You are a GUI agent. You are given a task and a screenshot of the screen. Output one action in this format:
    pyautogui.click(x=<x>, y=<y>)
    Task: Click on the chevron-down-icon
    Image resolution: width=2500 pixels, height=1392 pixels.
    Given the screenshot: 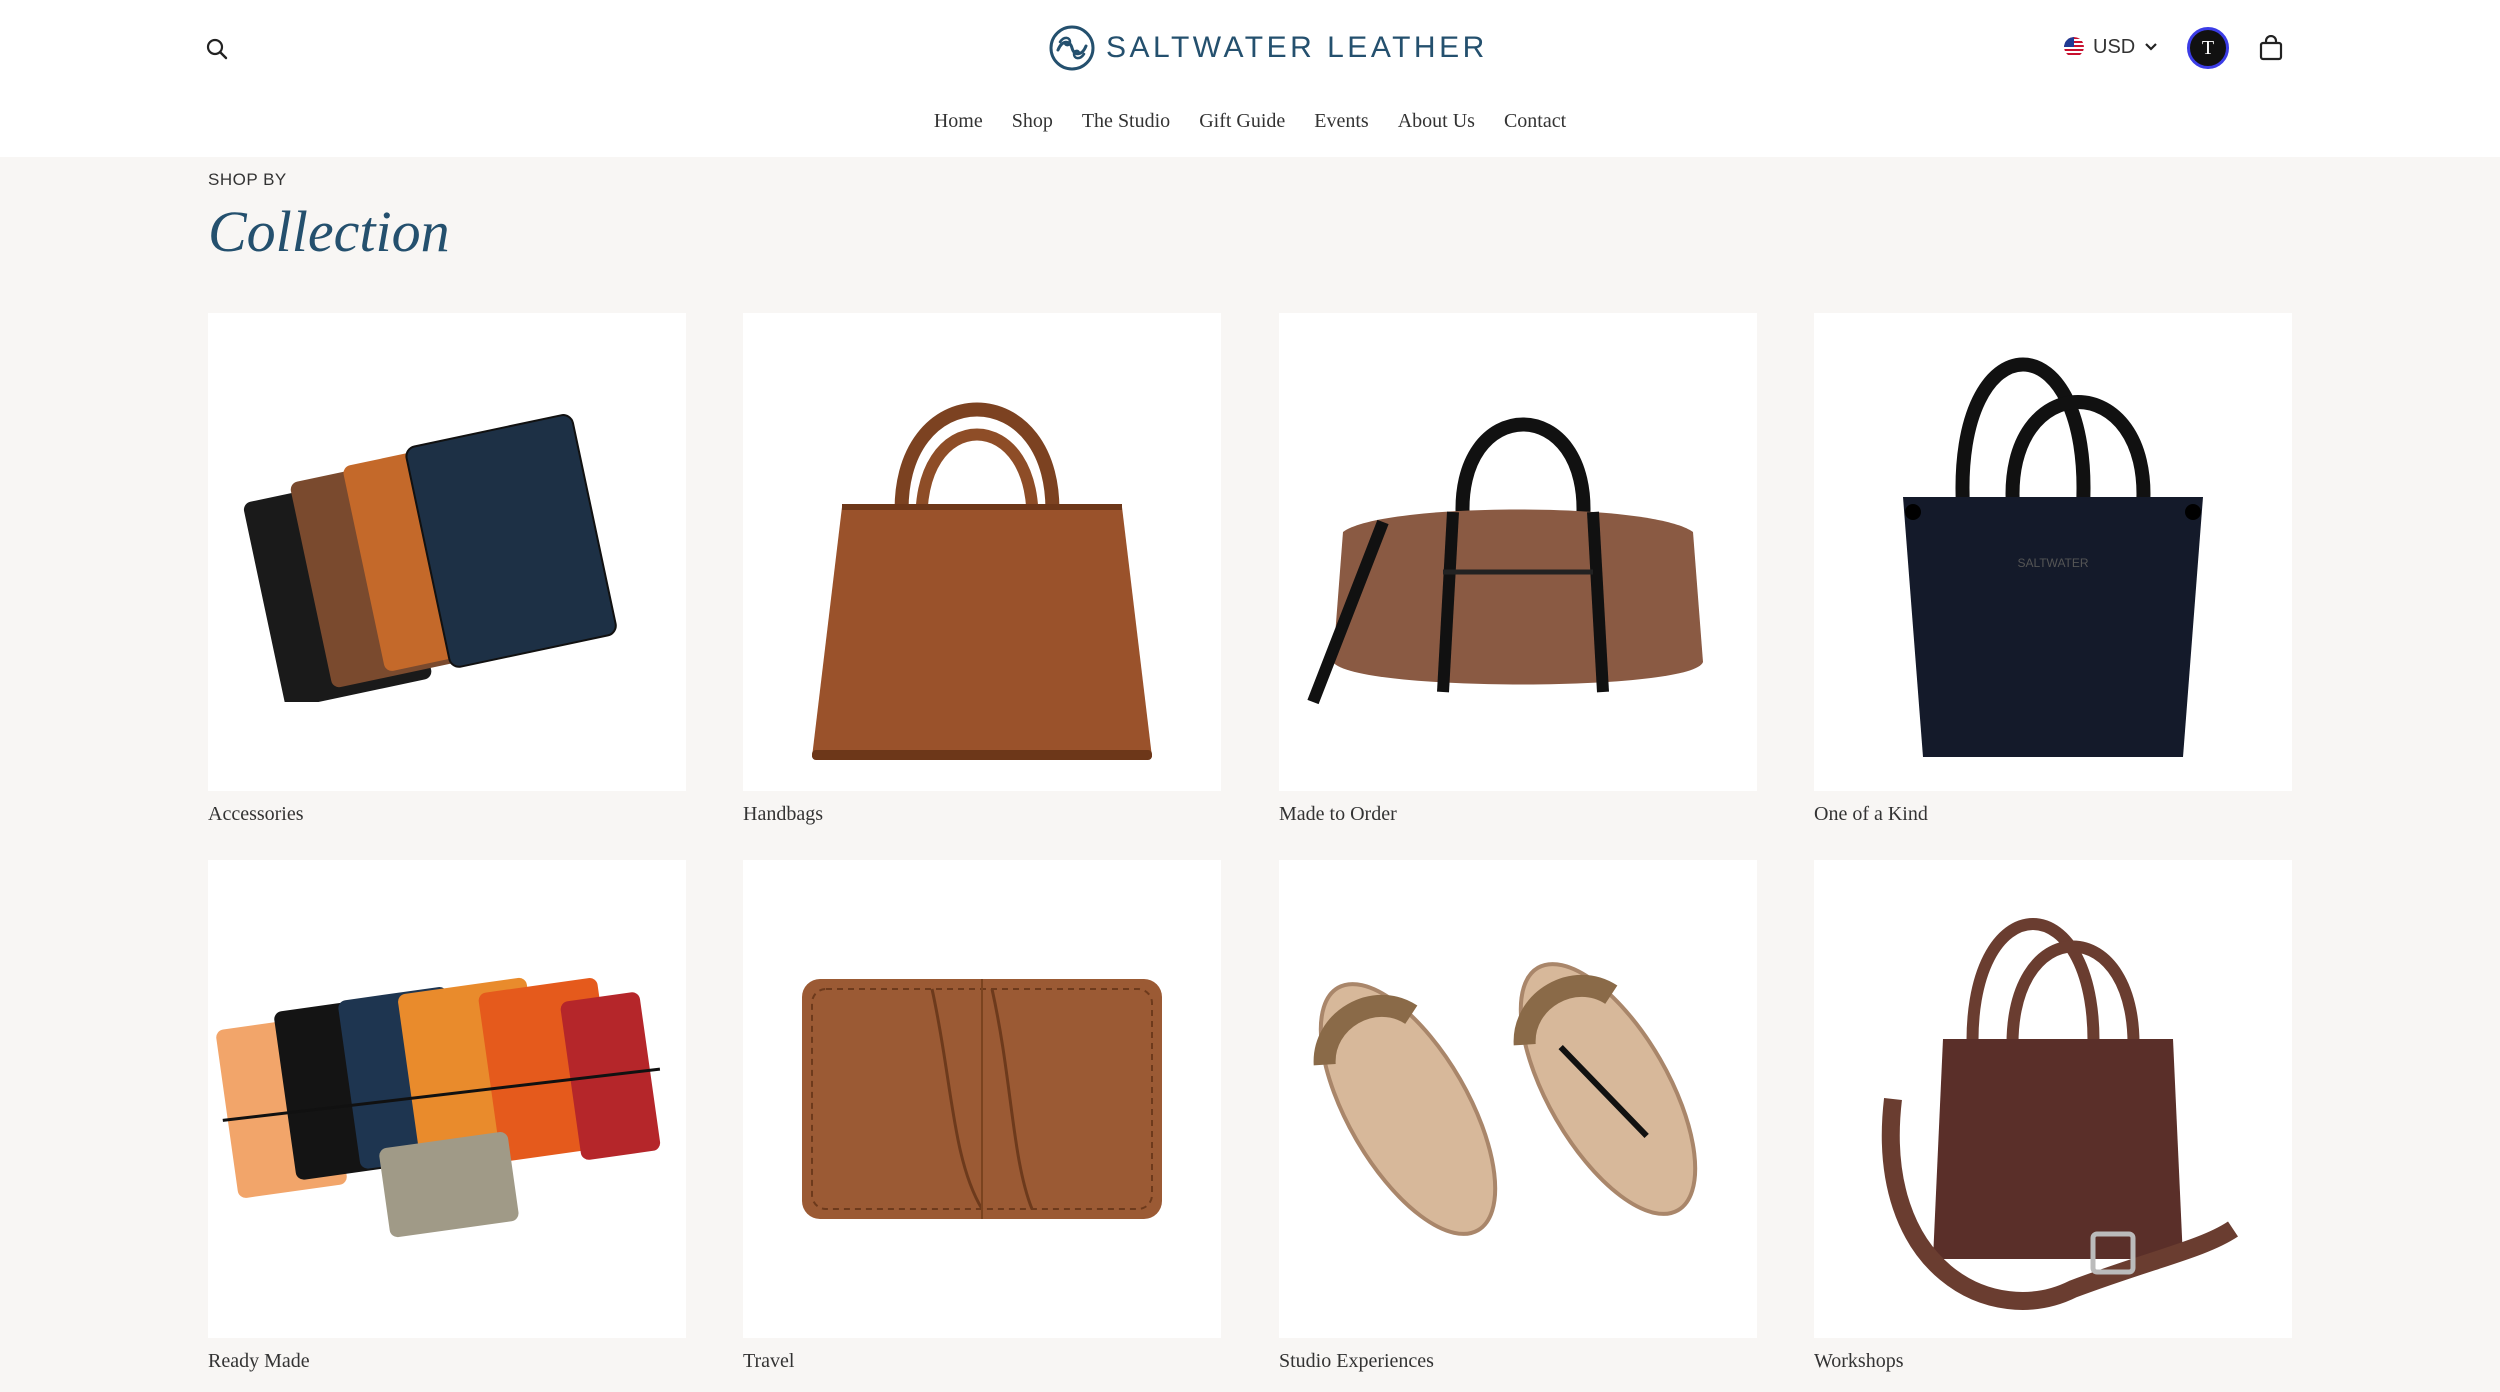 What is the action you would take?
    pyautogui.click(x=2151, y=47)
    